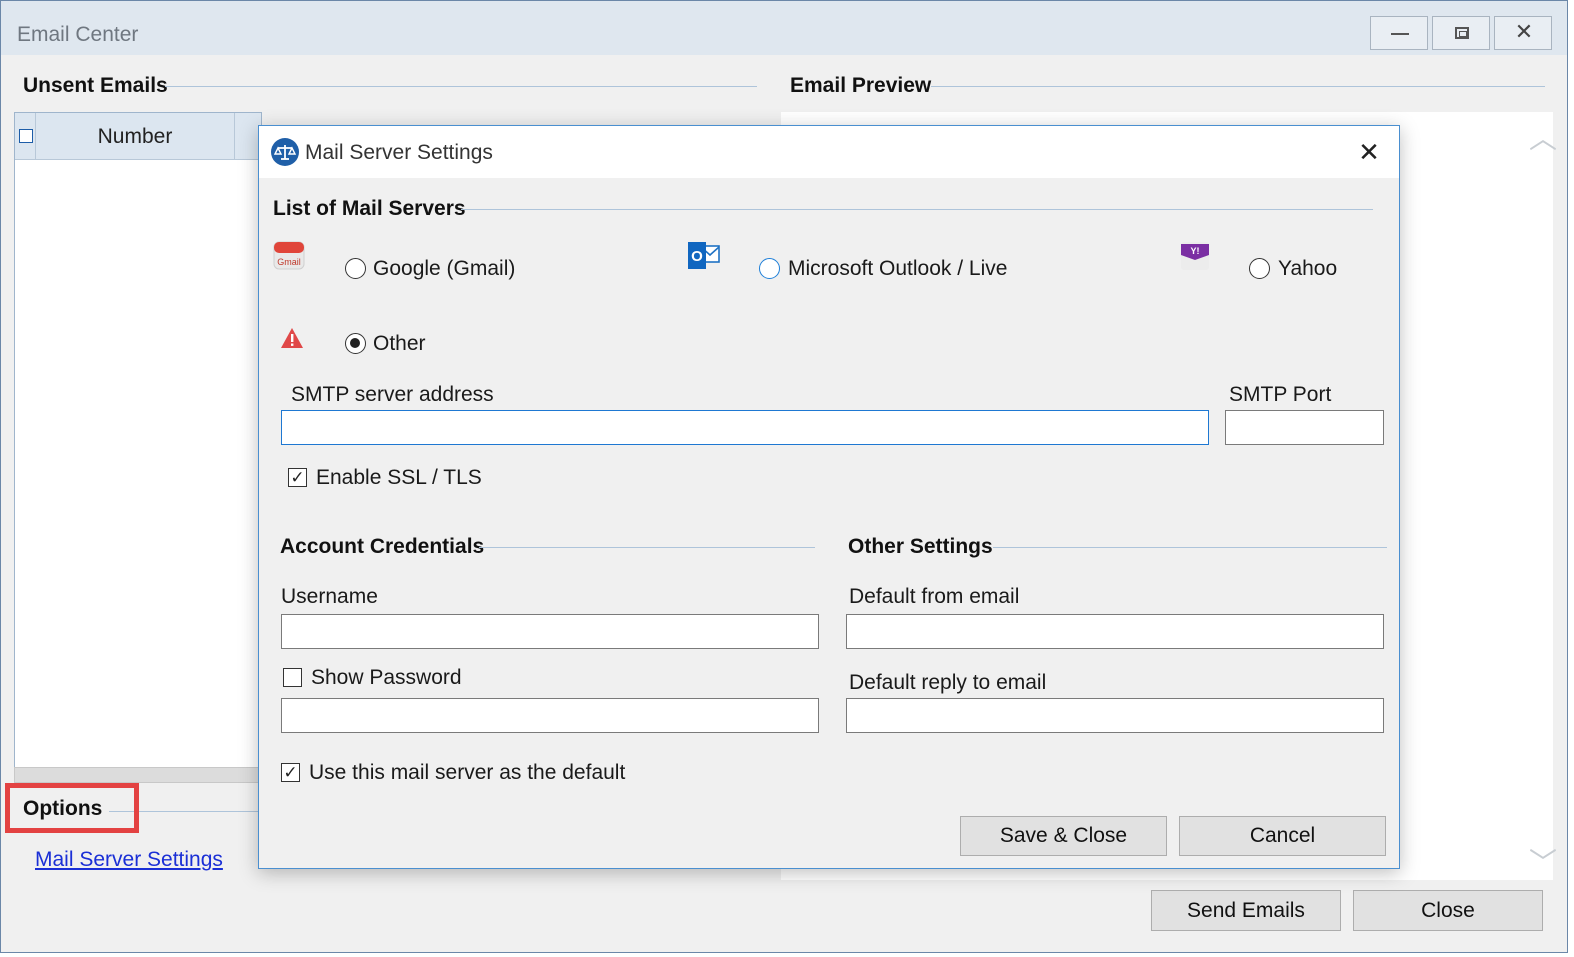  What do you see at coordinates (1115, 715) in the screenshot?
I see `default-reply-input` at bounding box center [1115, 715].